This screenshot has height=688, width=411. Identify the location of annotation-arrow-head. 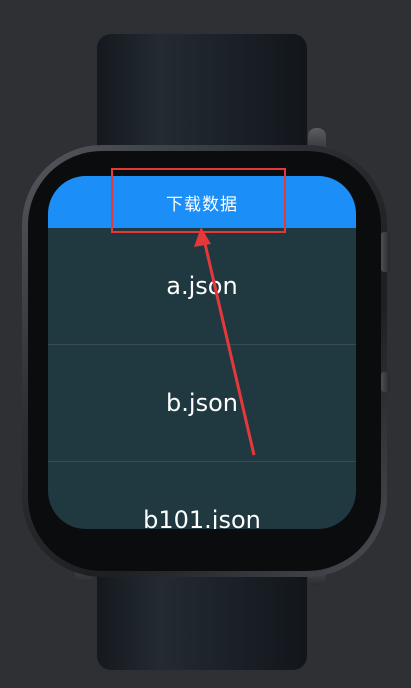
(202, 237).